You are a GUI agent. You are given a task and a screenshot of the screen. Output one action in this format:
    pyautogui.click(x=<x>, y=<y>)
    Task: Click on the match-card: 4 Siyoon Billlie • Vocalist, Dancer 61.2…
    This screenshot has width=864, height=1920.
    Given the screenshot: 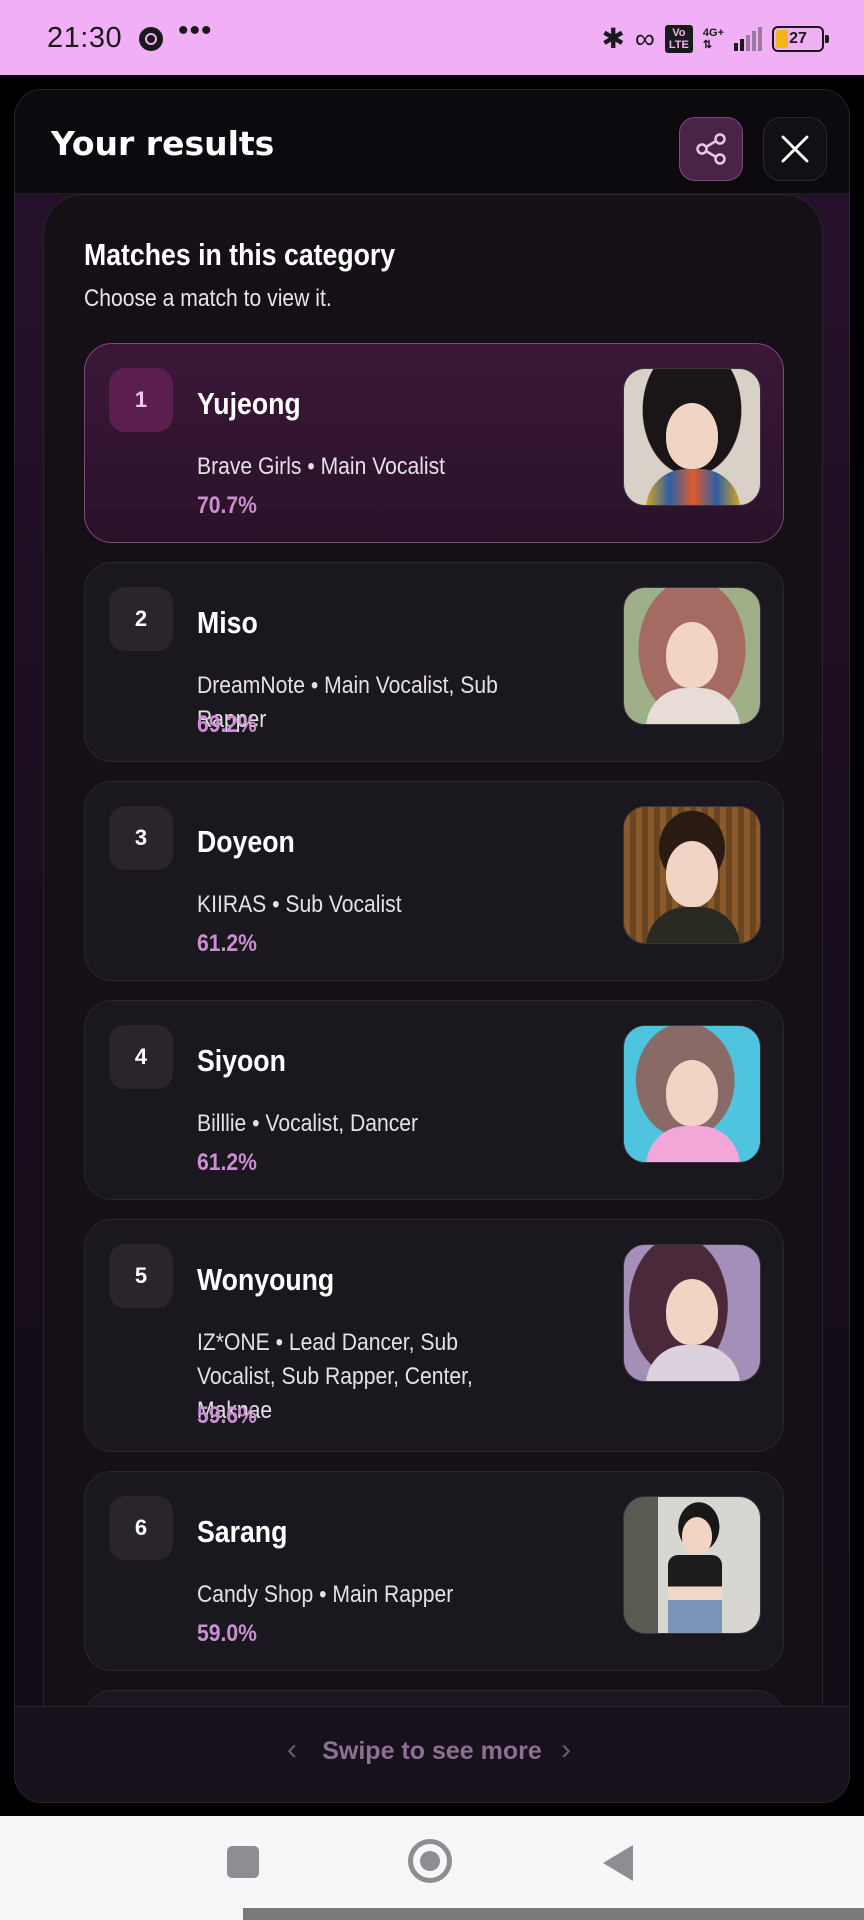 What is the action you would take?
    pyautogui.click(x=434, y=1100)
    